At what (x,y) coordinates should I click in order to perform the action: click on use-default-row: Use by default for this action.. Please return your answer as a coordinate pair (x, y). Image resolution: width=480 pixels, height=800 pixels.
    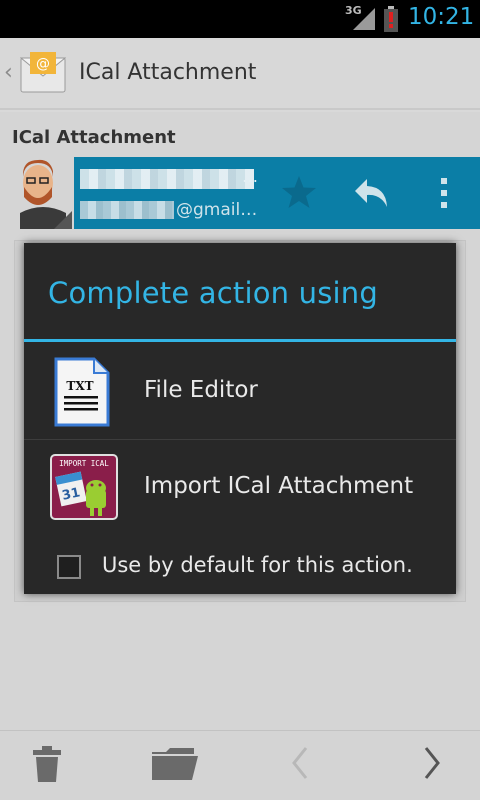
    Looking at the image, I should click on (240, 567).